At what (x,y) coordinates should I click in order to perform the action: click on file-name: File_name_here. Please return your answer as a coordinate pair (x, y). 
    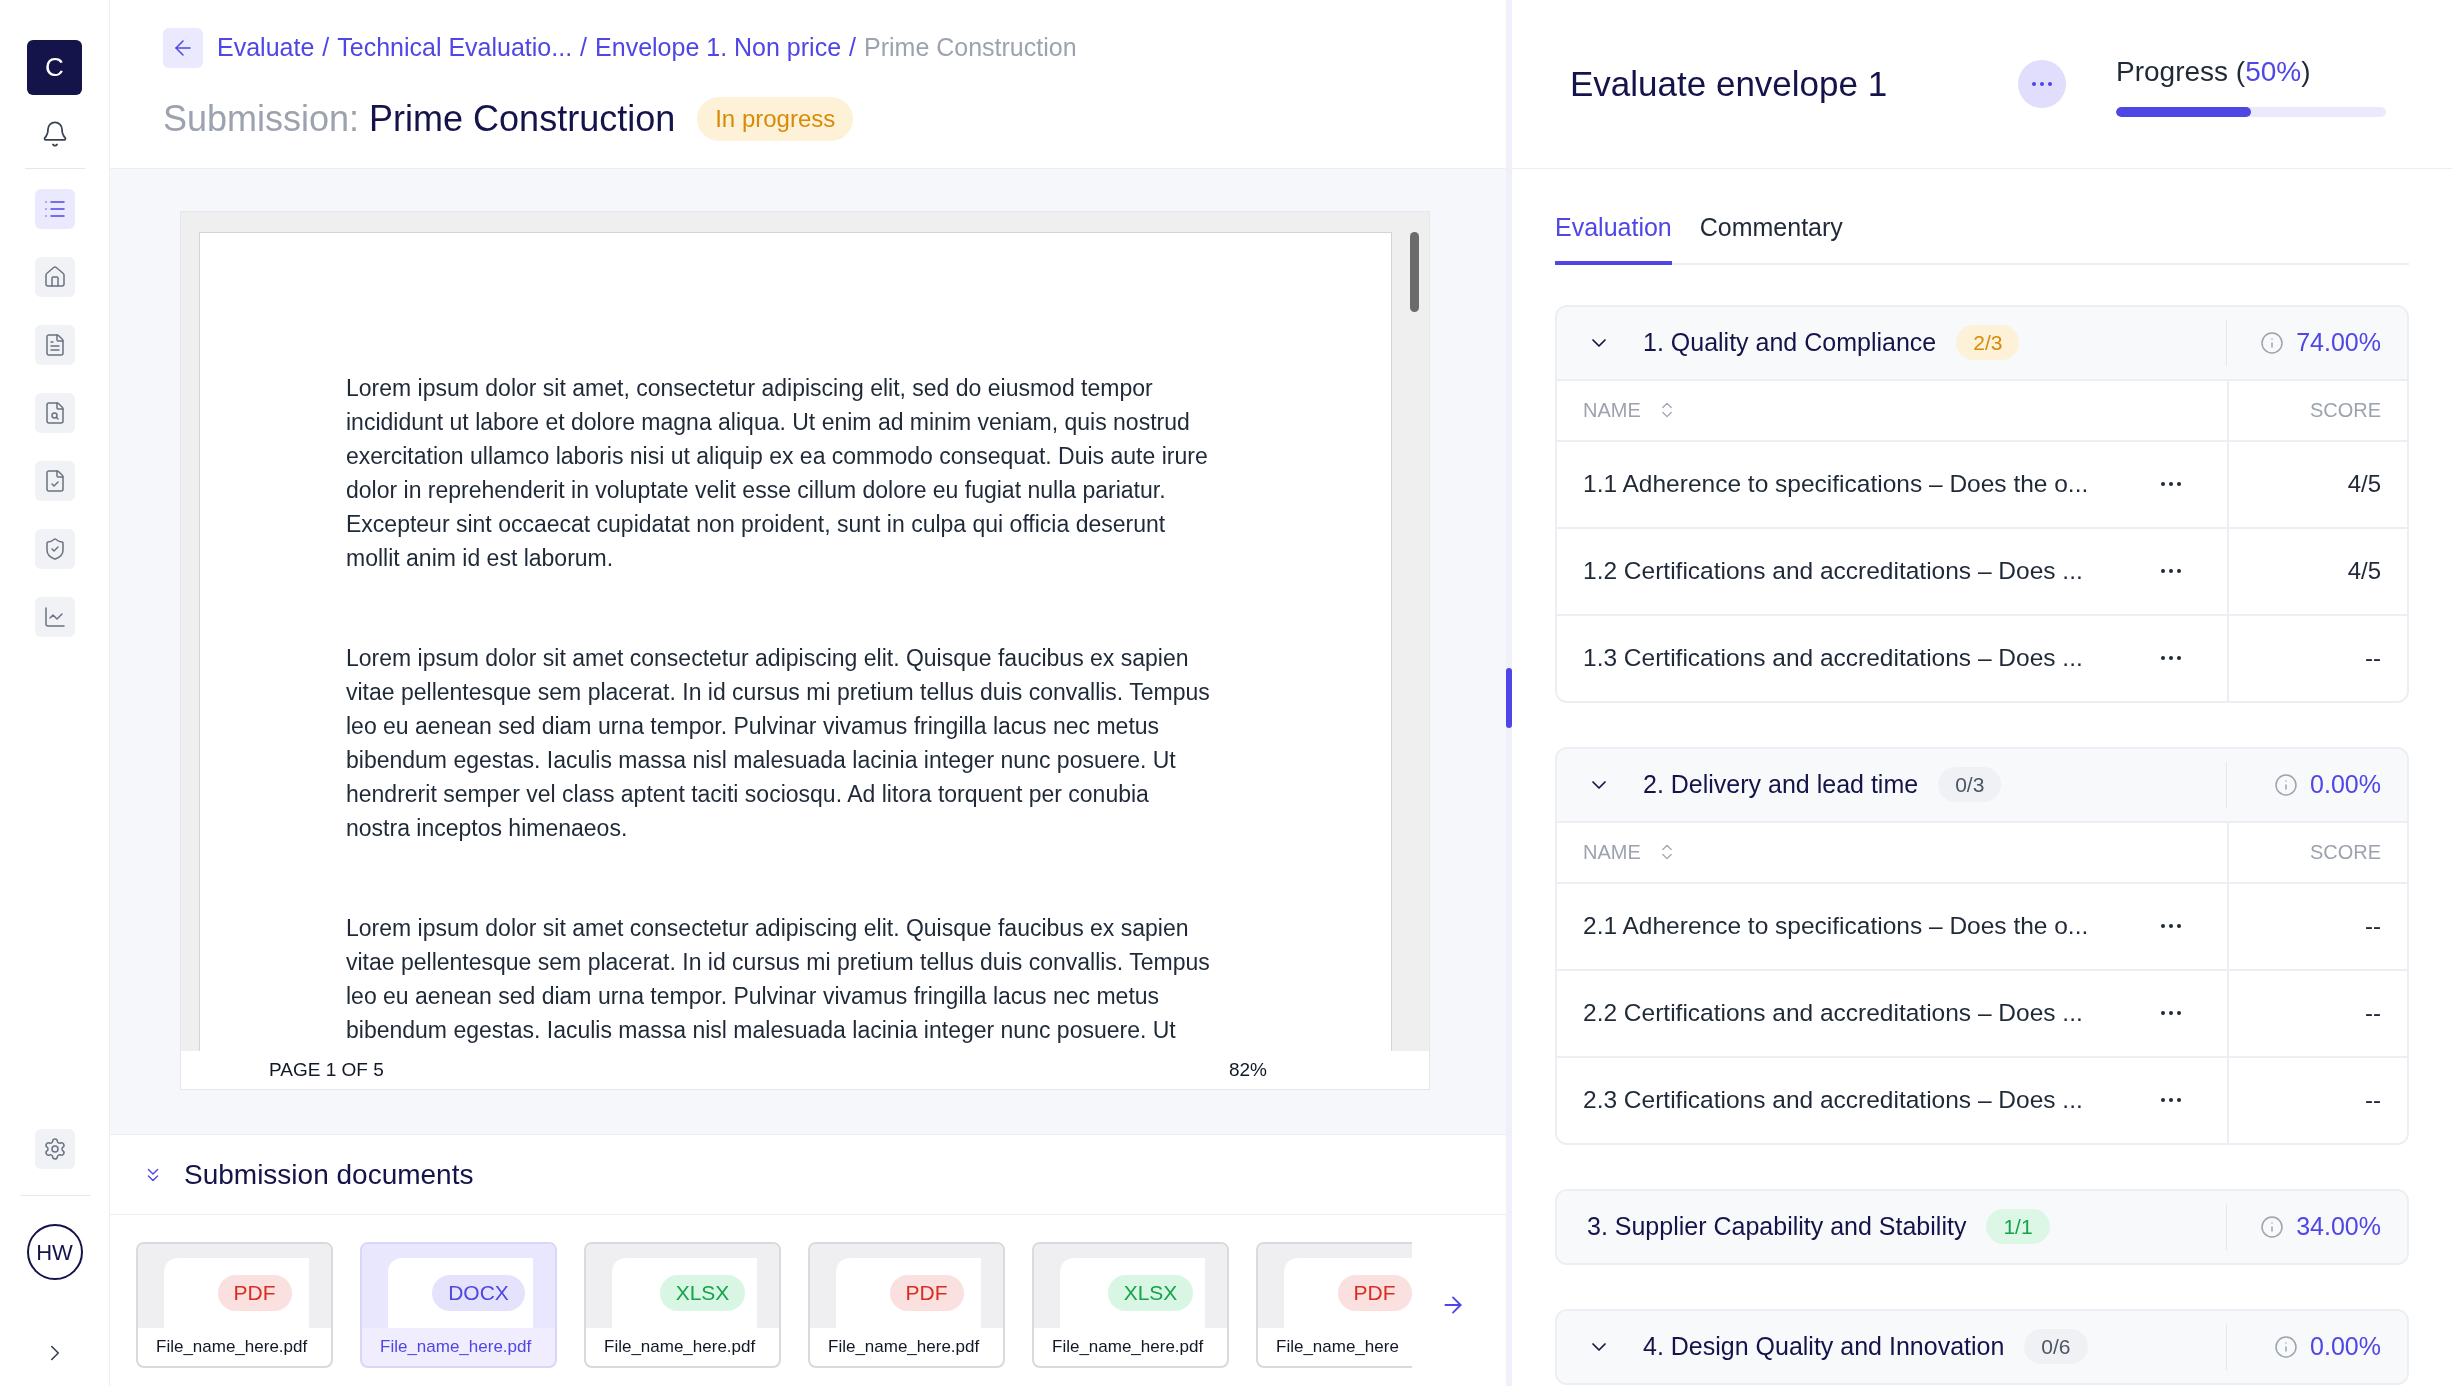
    Looking at the image, I should click on (1337, 1347).